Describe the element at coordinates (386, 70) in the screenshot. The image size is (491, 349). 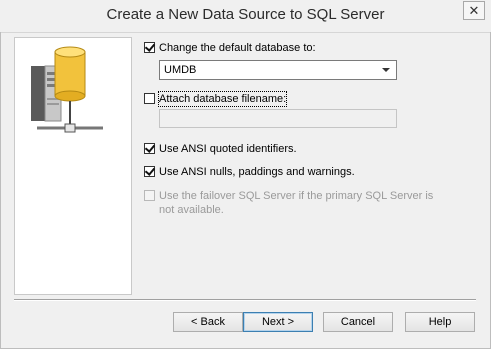
I see `chevron-down-icon` at that location.